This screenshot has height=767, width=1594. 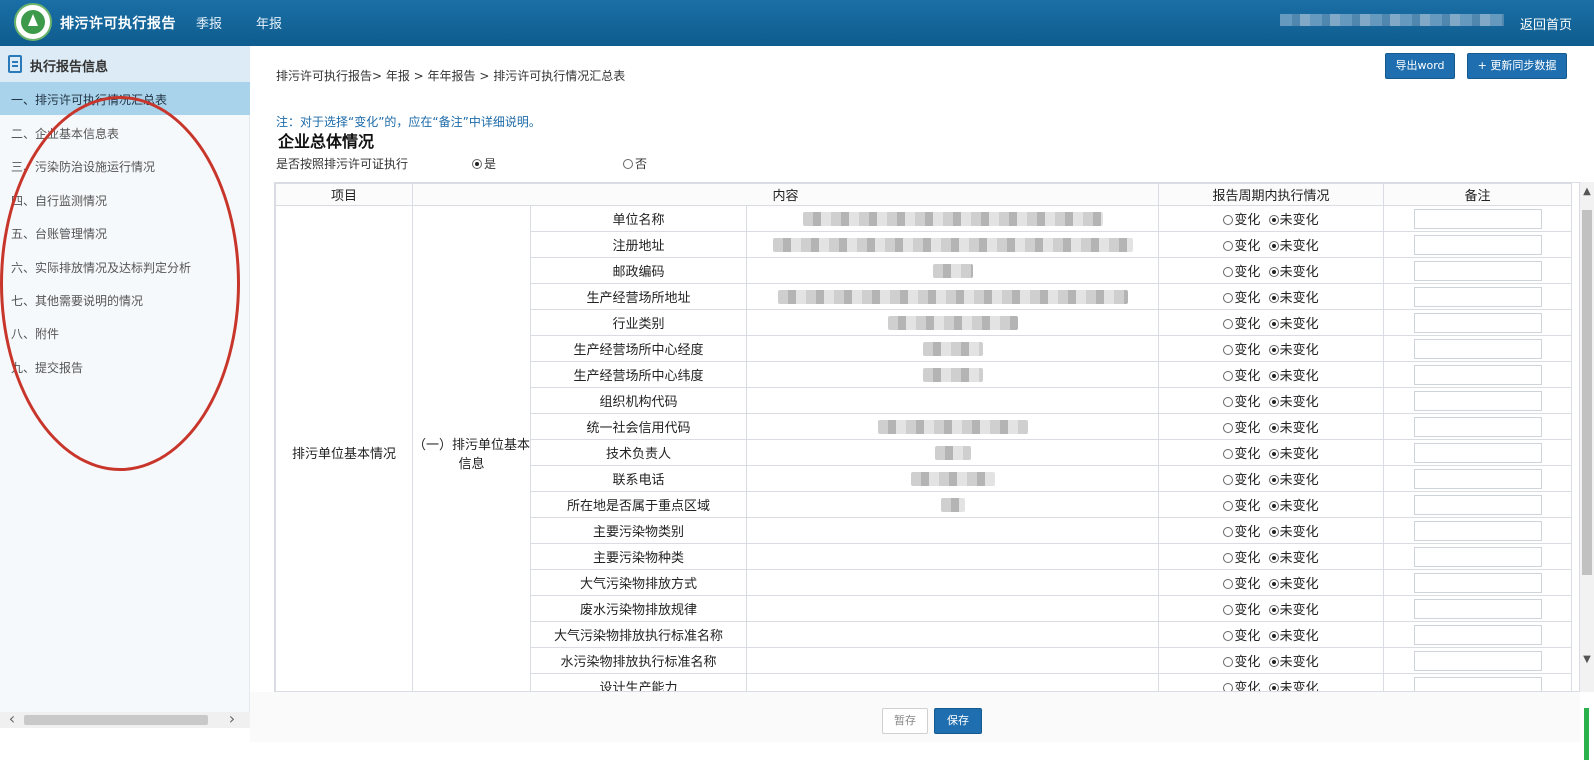 I want to click on scroll-right-icon: ›, so click(x=232, y=719).